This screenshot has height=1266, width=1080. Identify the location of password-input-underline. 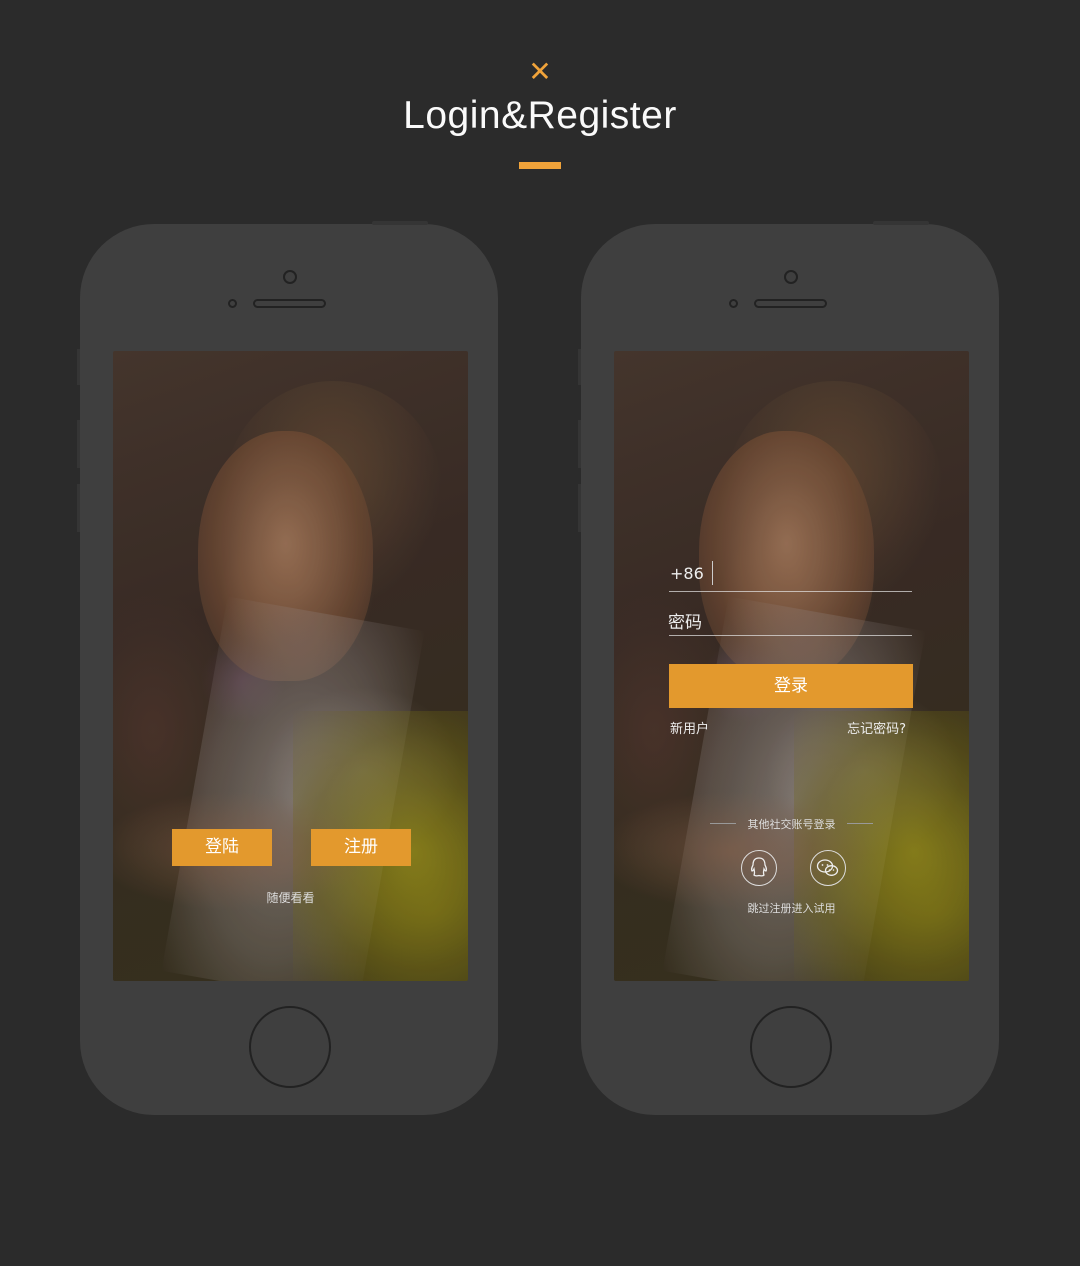
(790, 635).